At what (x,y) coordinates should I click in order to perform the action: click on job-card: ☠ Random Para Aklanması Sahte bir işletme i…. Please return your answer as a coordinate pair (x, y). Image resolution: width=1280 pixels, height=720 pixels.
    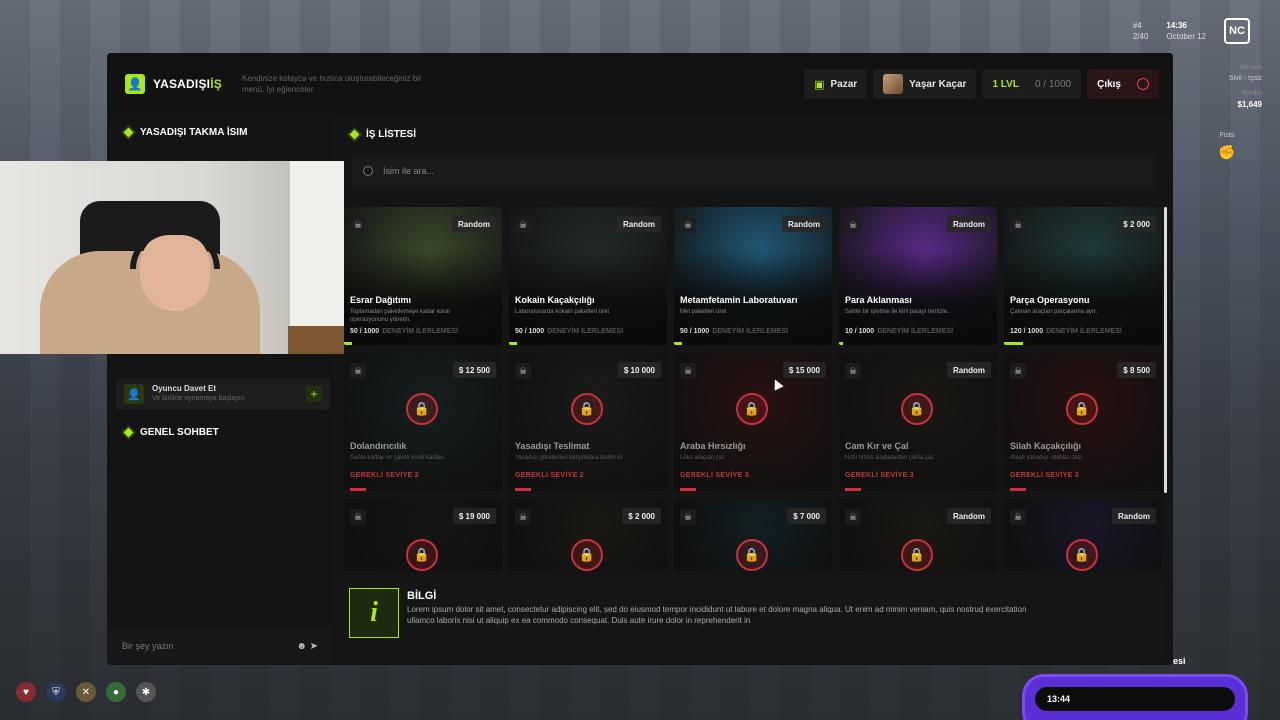
    Looking at the image, I should click on (918, 276).